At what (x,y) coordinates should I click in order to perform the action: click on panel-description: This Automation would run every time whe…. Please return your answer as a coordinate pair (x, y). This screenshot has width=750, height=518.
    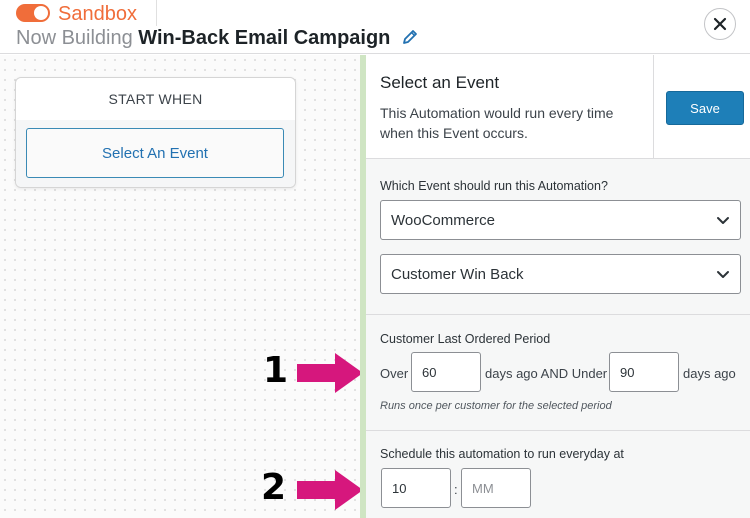
    Looking at the image, I should click on (497, 123).